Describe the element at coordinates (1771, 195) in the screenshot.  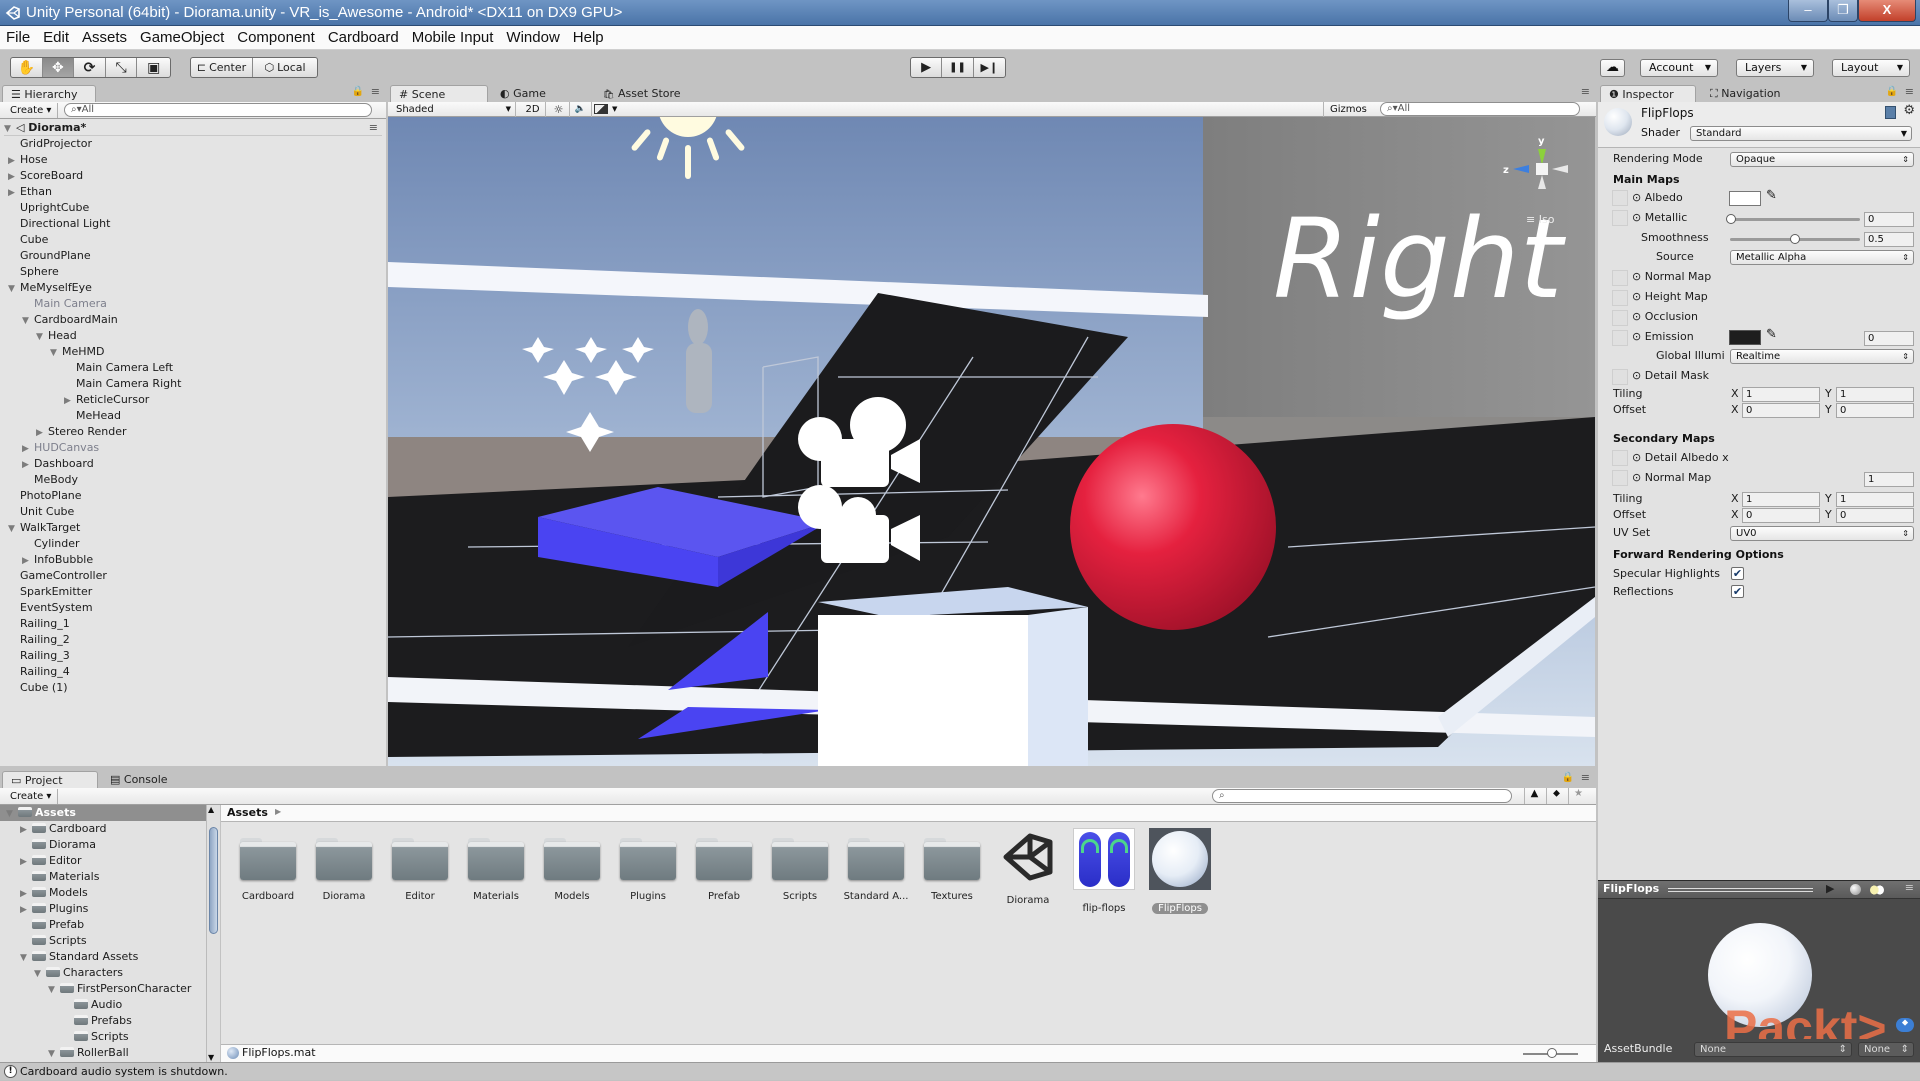
I see `eyedropper-icon: ✎` at that location.